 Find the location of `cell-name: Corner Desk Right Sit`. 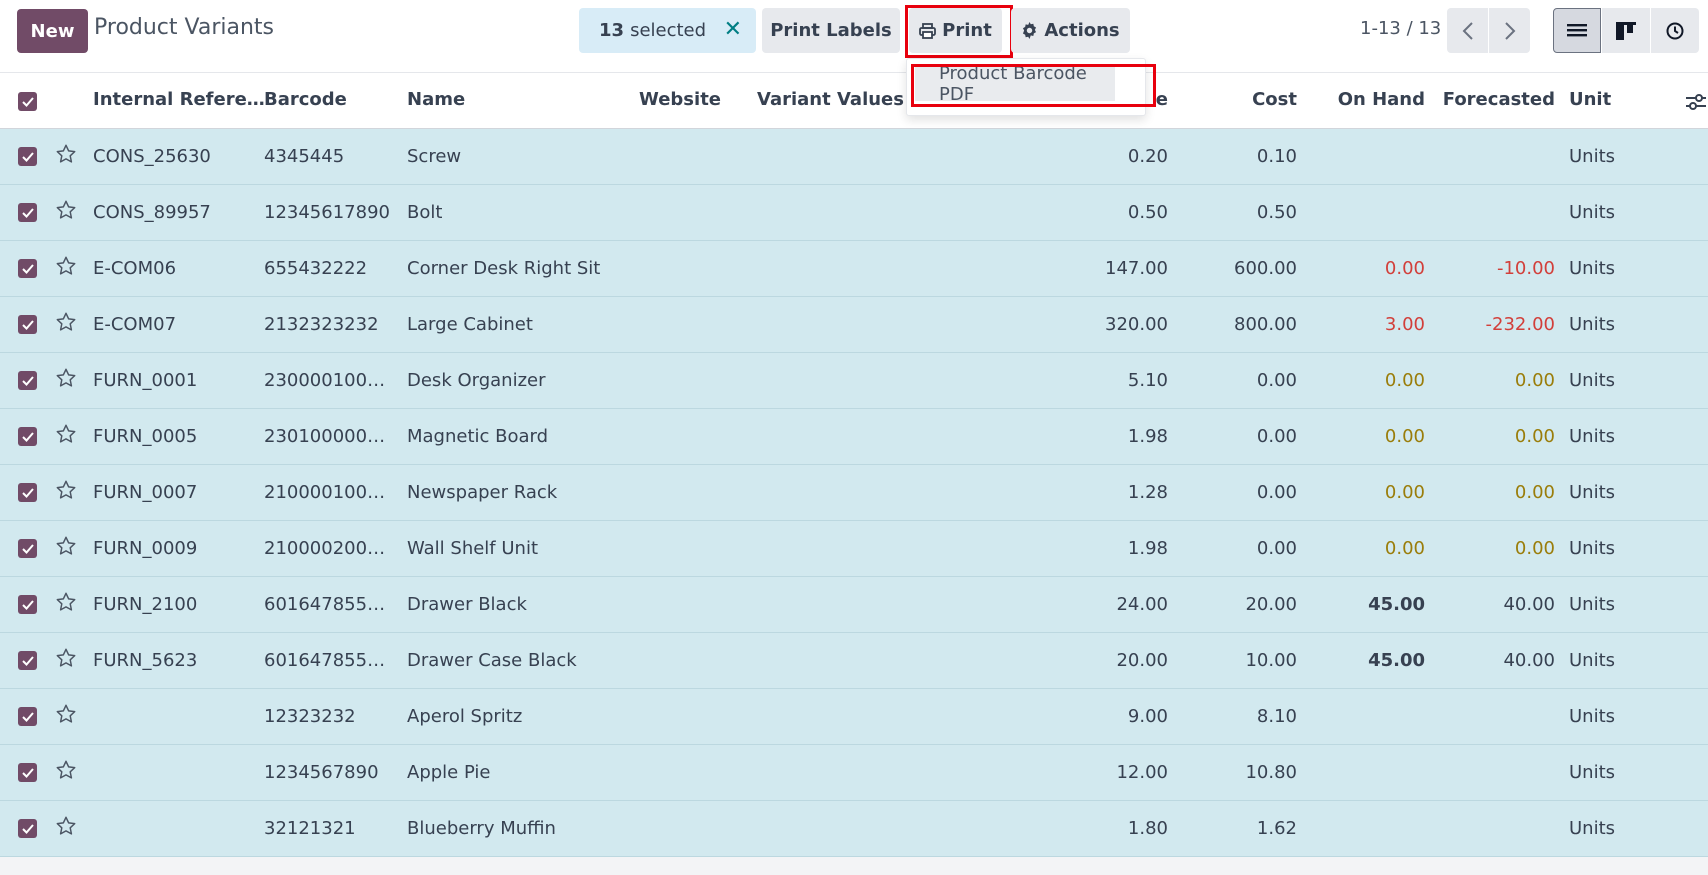

cell-name: Corner Desk Right Sit is located at coordinates (504, 268).